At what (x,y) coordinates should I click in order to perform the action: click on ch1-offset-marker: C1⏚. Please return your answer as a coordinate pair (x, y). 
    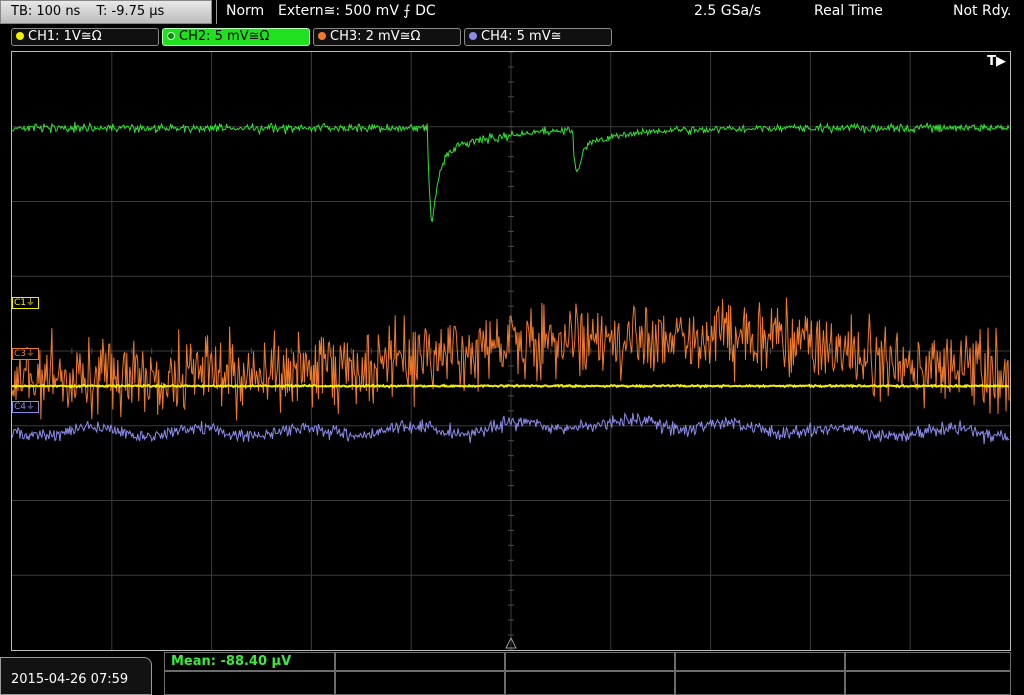
    Looking at the image, I should click on (26, 303).